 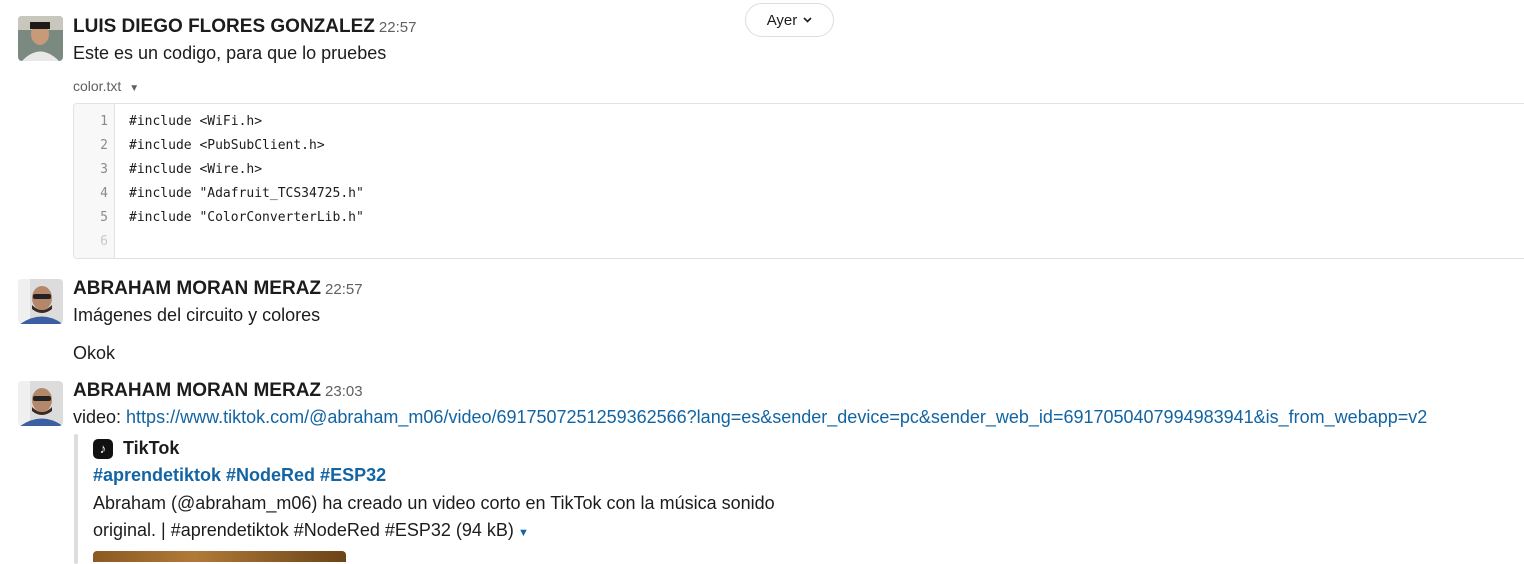 I want to click on tiktok-icon: ♪, so click(x=103, y=448).